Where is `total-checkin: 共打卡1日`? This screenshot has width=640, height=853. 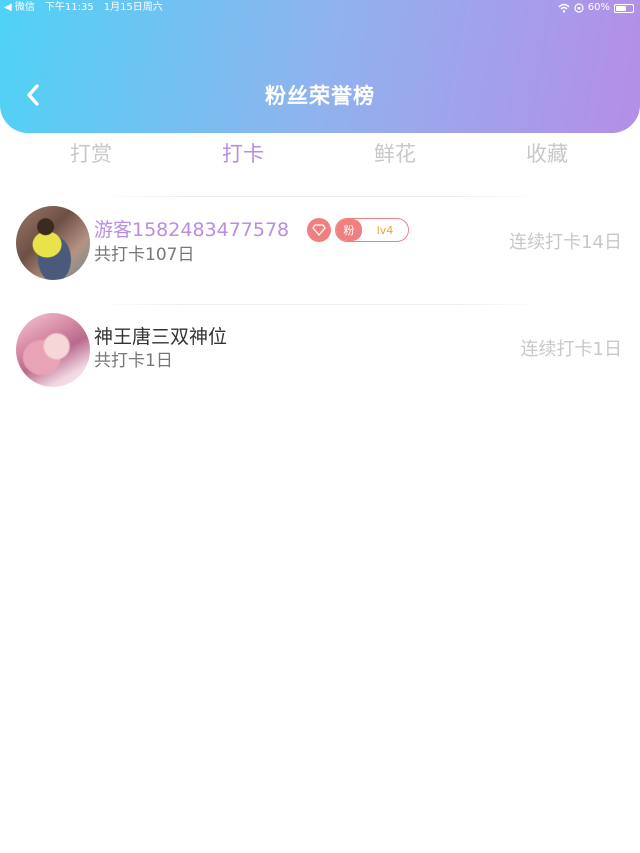 total-checkin: 共打卡1日 is located at coordinates (133, 361).